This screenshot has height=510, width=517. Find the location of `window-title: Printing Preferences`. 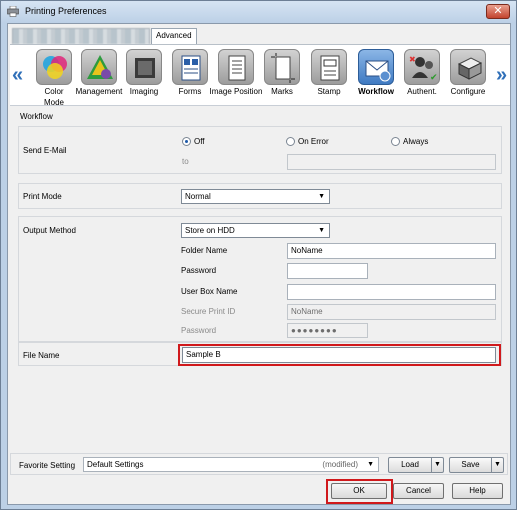

window-title: Printing Preferences is located at coordinates (66, 11).